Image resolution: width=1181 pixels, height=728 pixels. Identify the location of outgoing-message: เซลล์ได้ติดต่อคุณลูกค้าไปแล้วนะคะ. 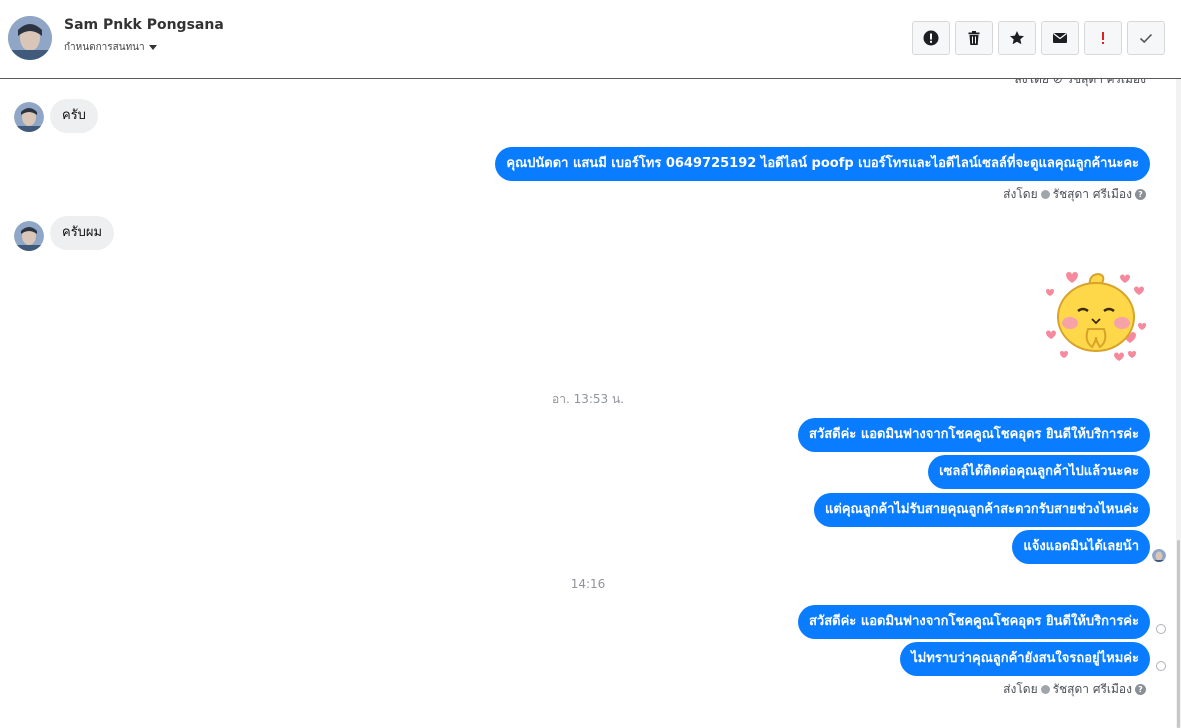
(1039, 472).